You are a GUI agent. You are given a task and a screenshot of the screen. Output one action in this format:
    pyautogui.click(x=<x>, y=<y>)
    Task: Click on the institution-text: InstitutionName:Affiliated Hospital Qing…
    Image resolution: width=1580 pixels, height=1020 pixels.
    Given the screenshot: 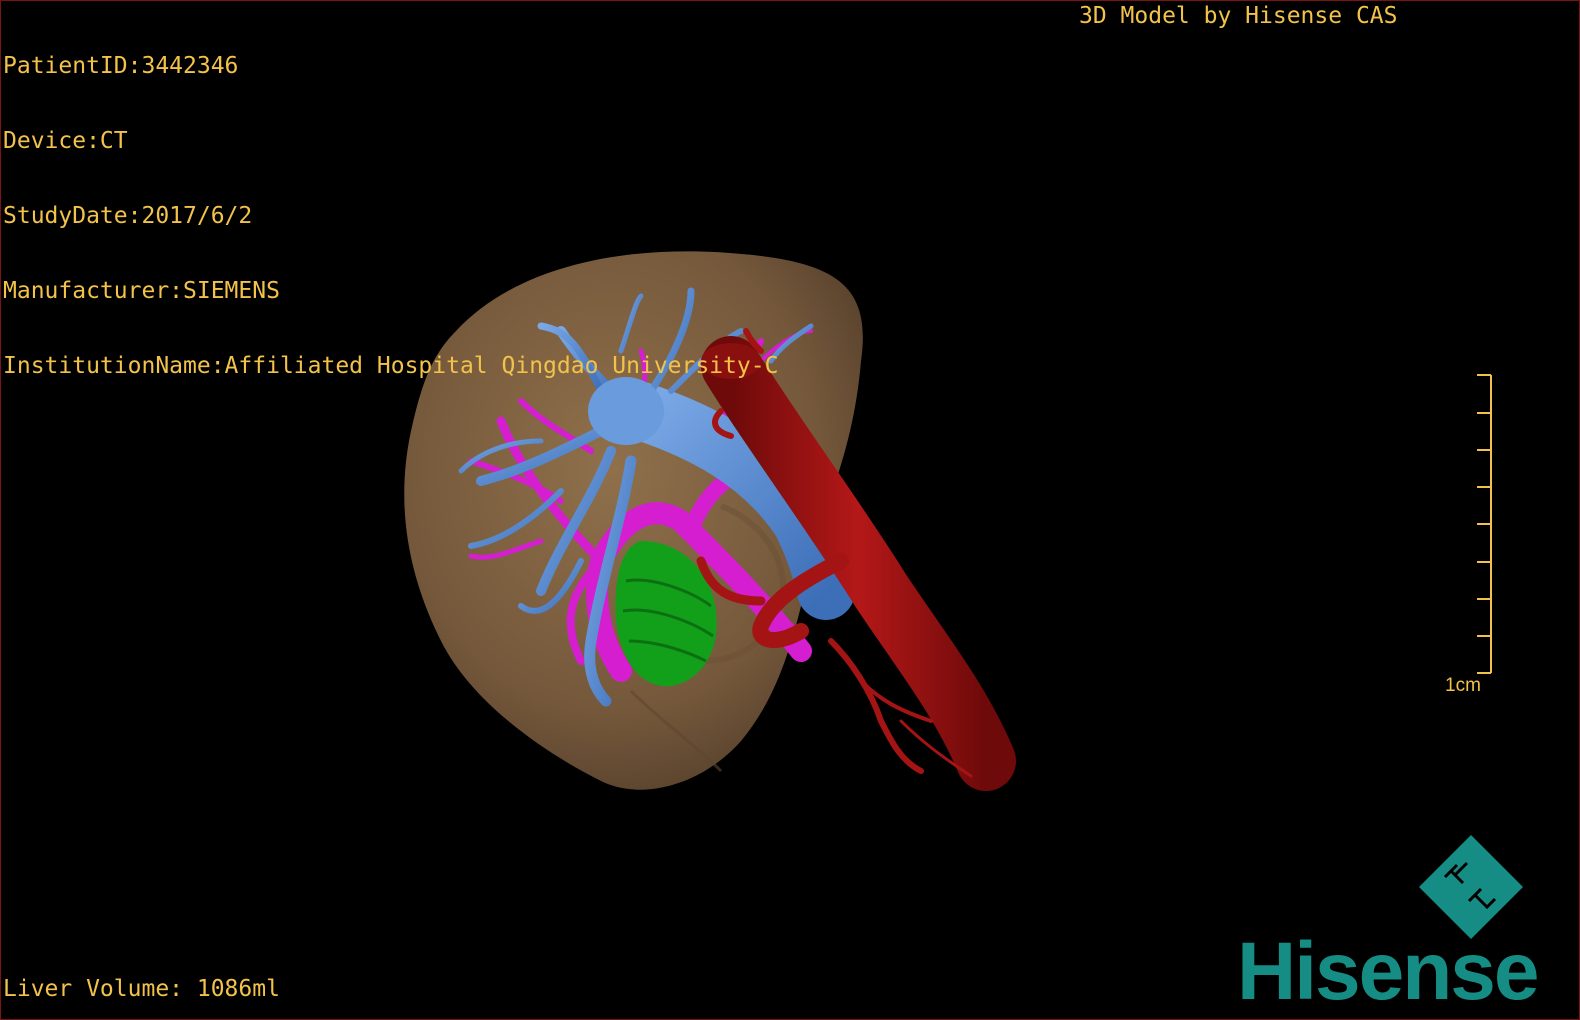 What is the action you would take?
    pyautogui.click(x=391, y=366)
    